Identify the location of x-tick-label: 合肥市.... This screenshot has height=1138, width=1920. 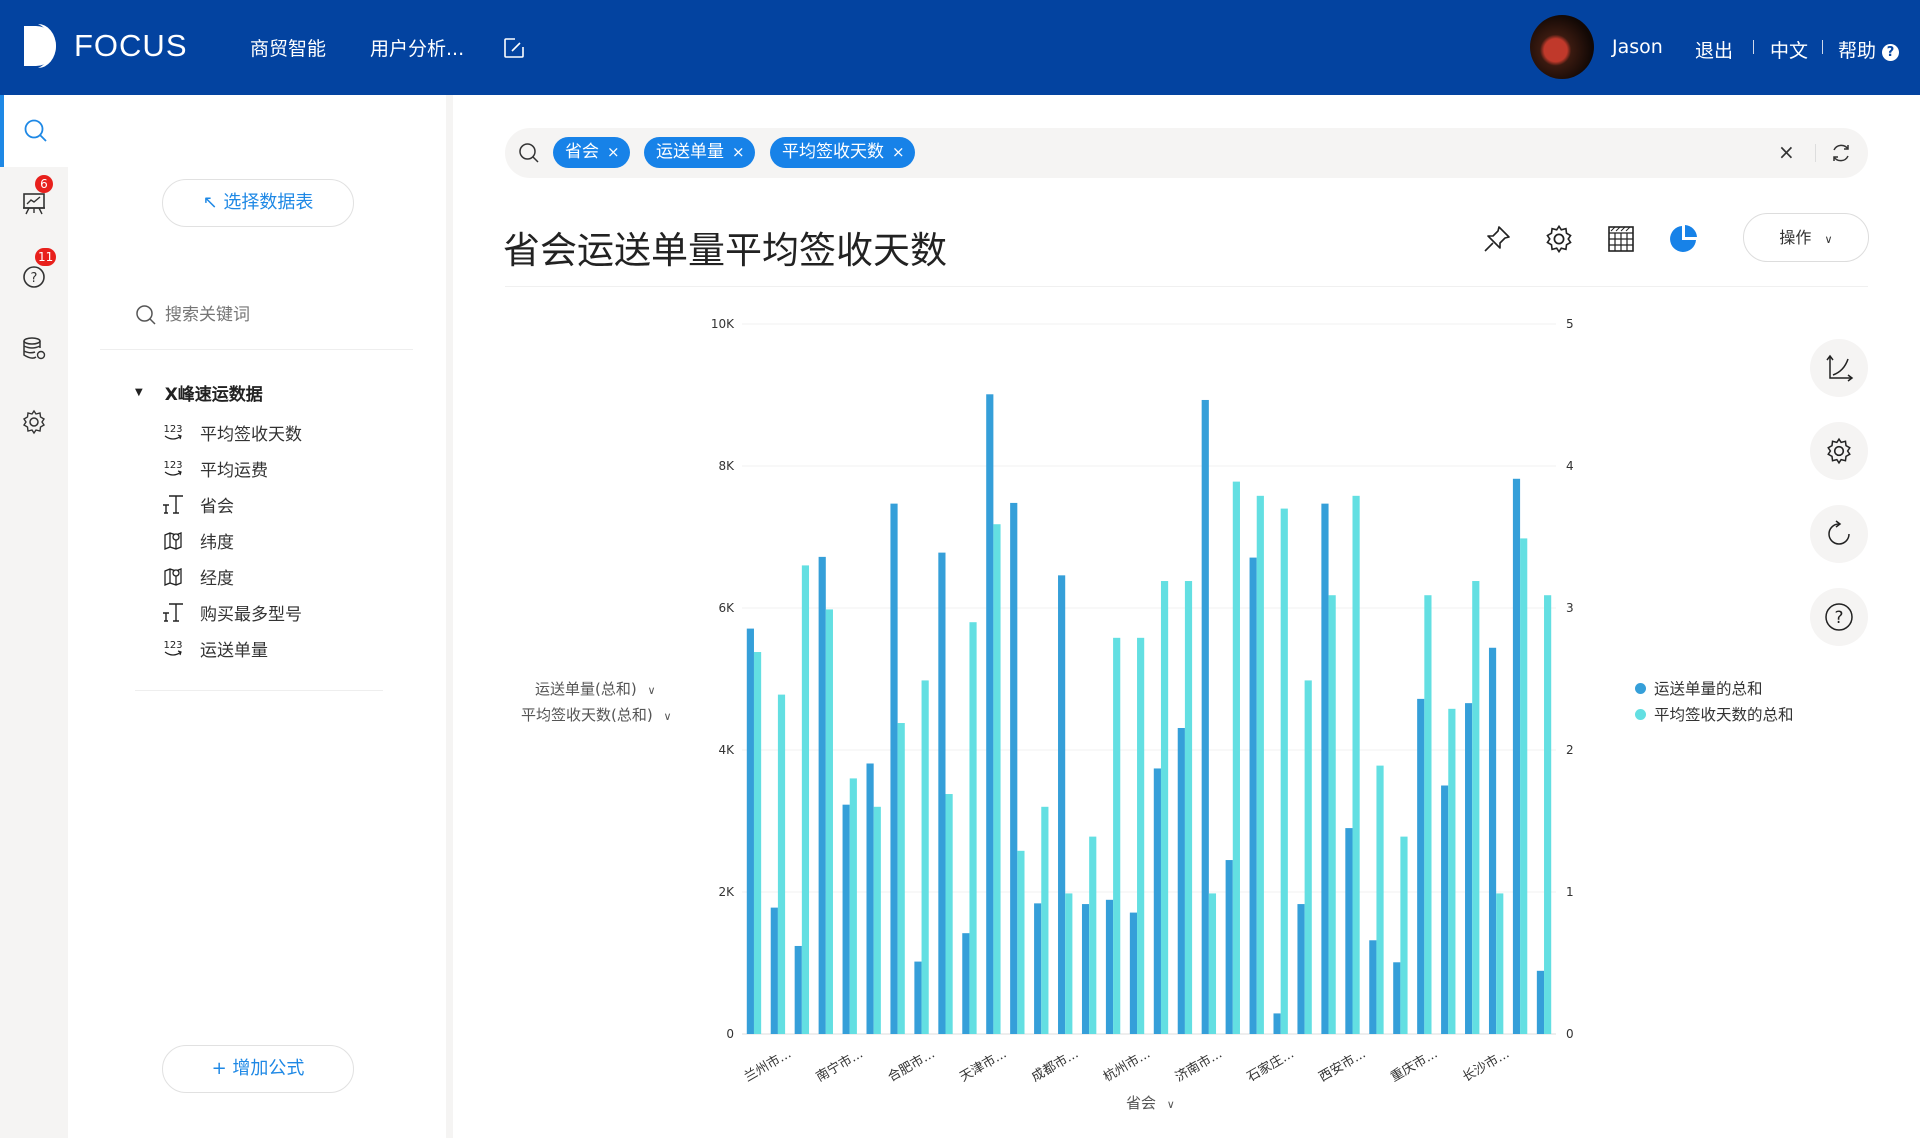
(911, 1066).